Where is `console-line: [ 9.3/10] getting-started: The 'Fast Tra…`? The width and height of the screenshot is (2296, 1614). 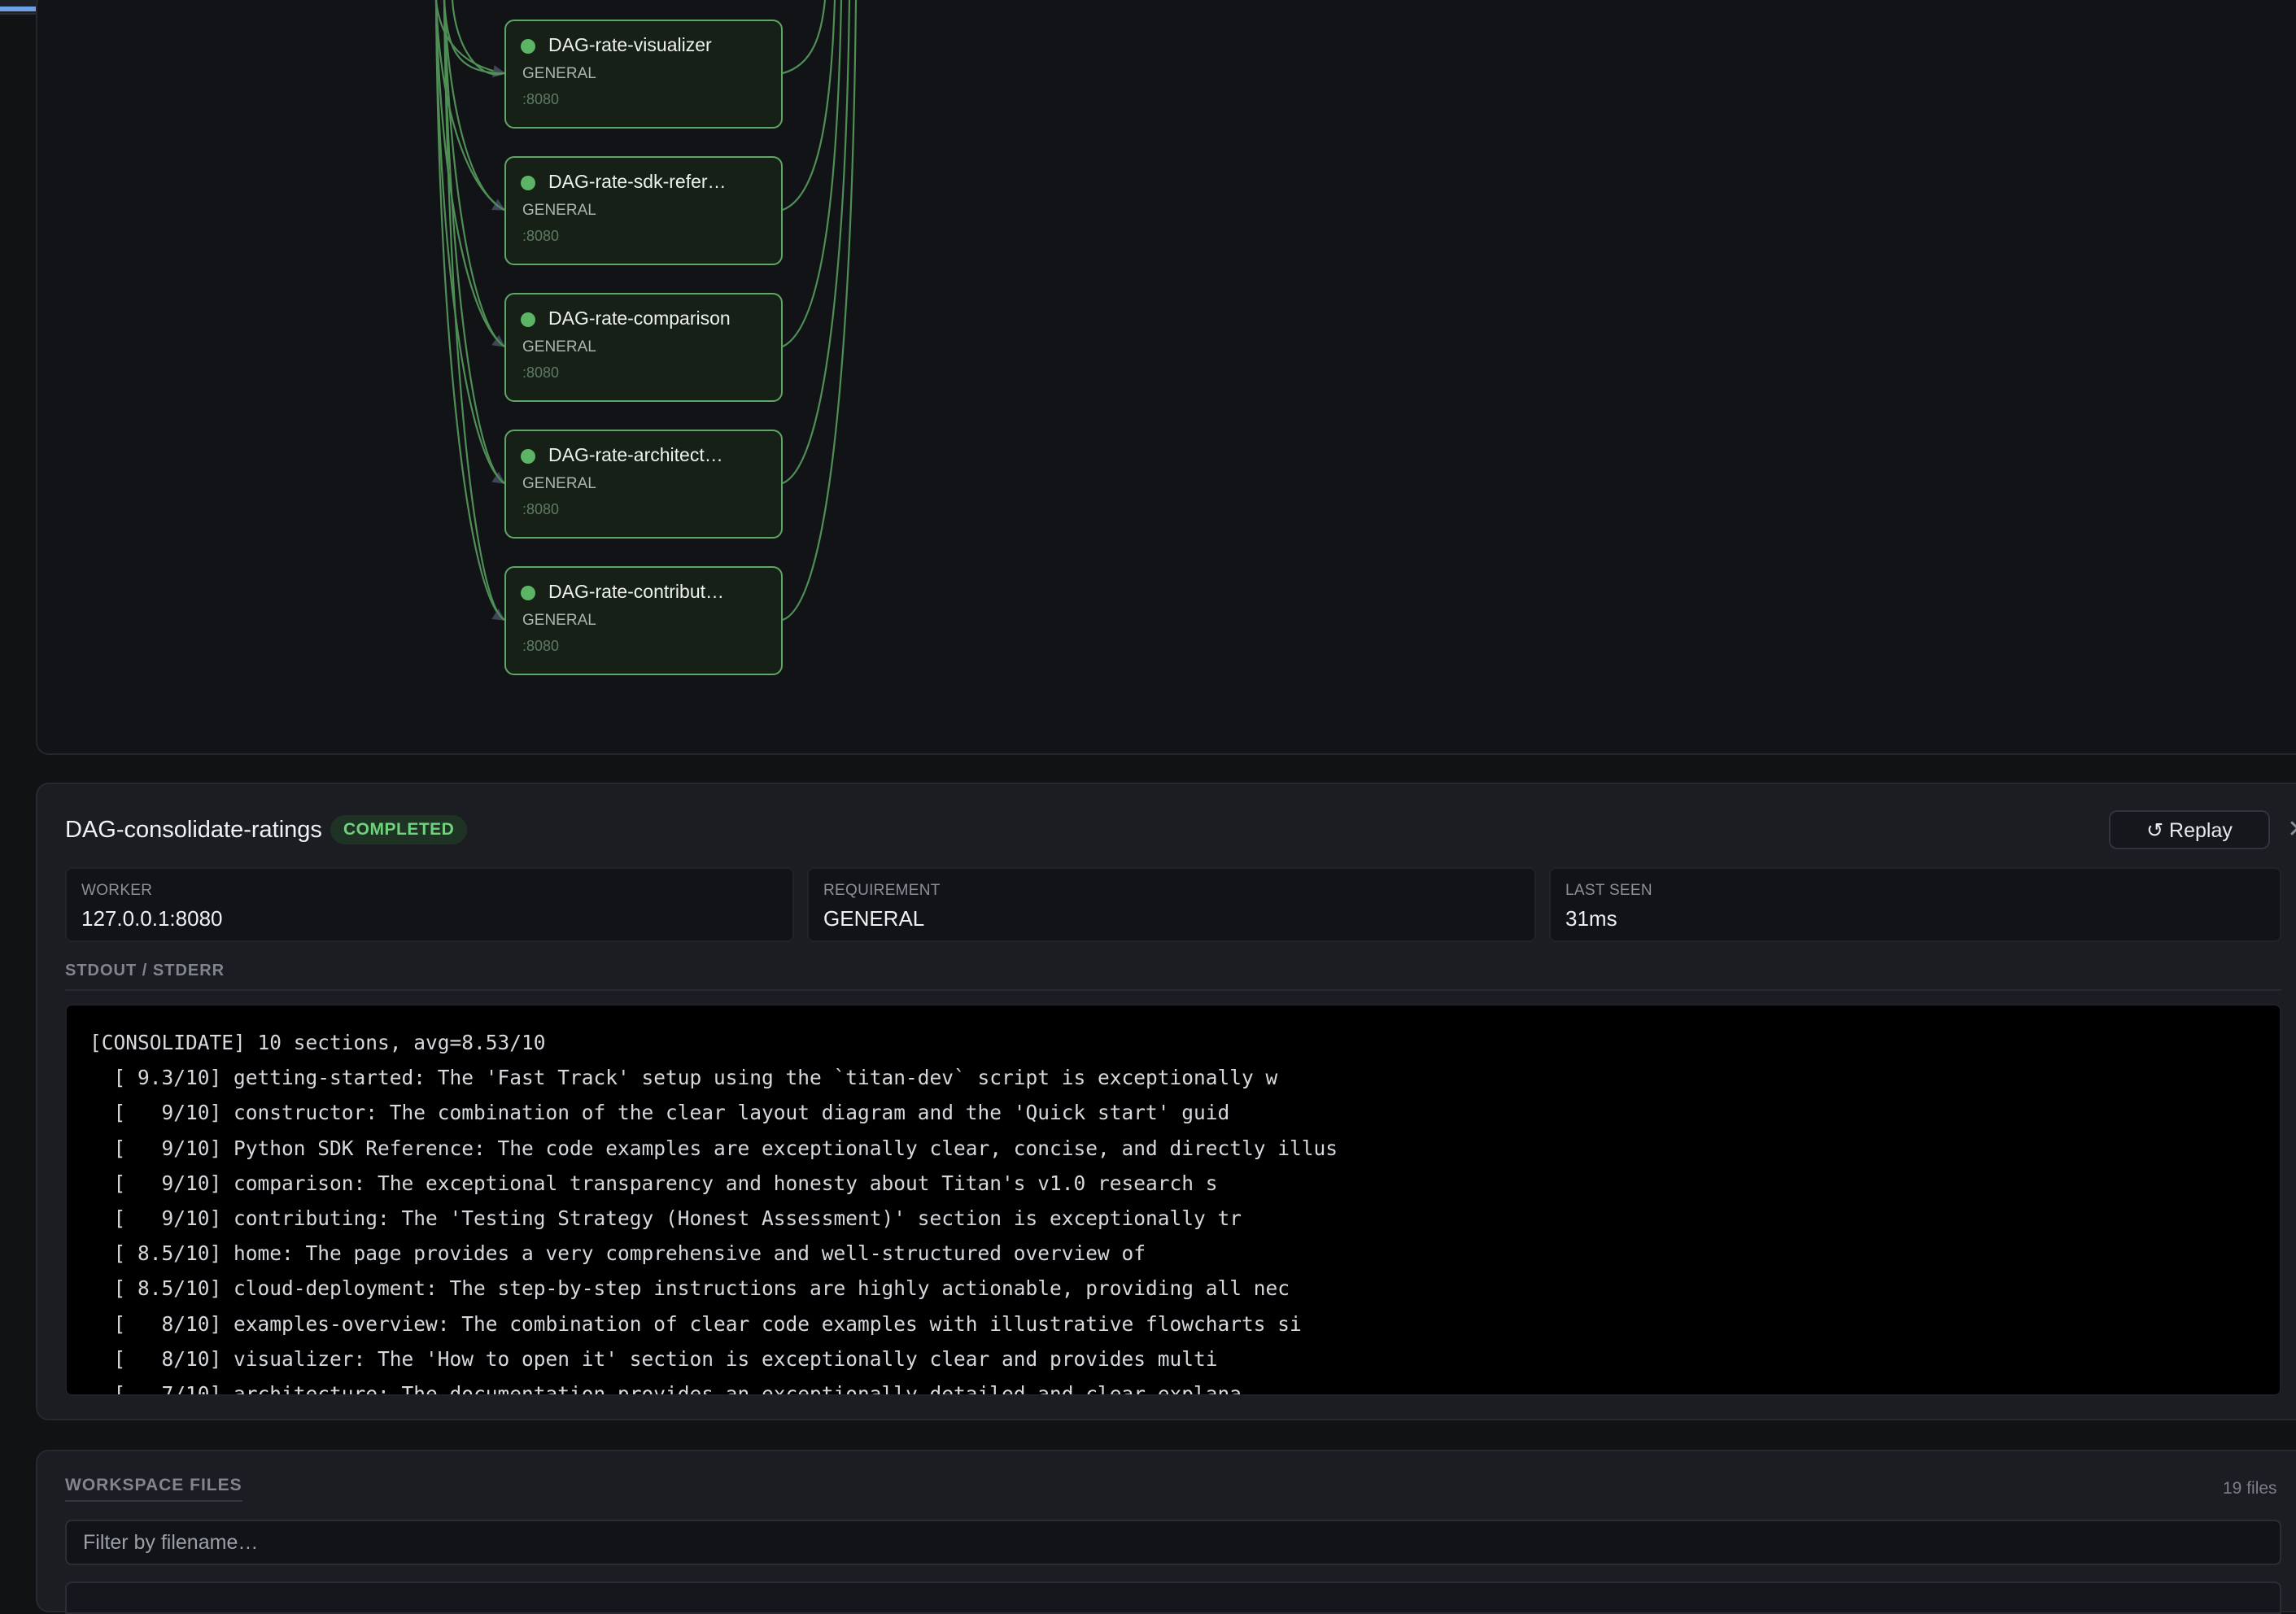
console-line: [ 9.3/10] getting-started: The 'Fast Tra… is located at coordinates (683, 1078).